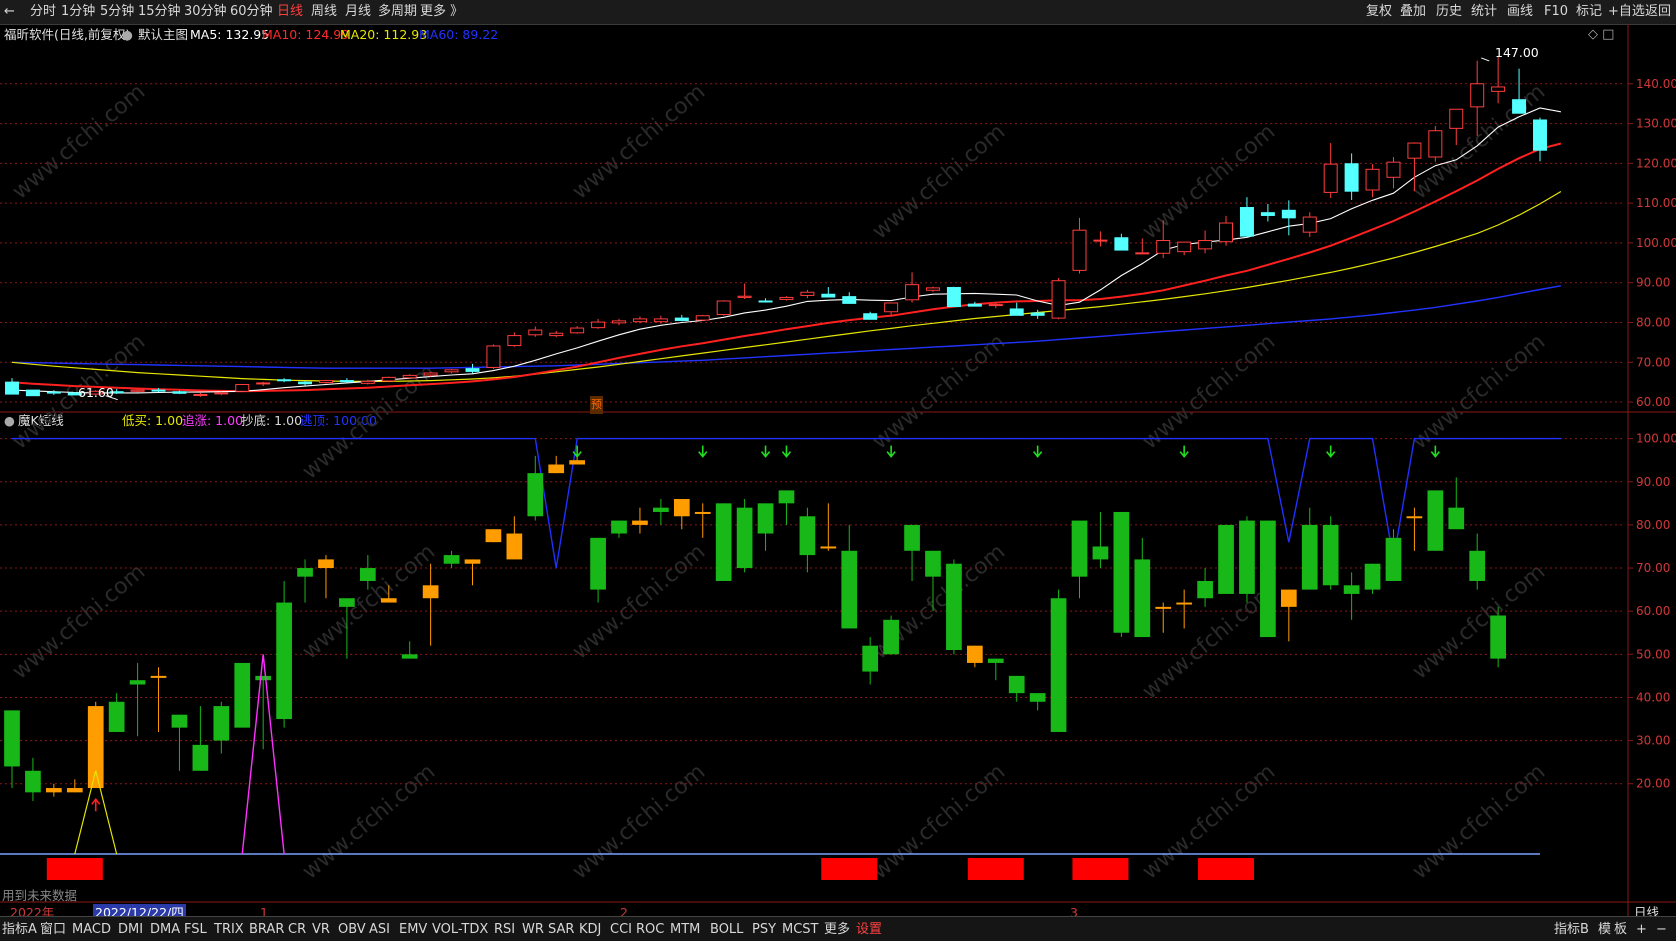  What do you see at coordinates (1641, 930) in the screenshot?
I see `bottom-right-button-3: +` at bounding box center [1641, 930].